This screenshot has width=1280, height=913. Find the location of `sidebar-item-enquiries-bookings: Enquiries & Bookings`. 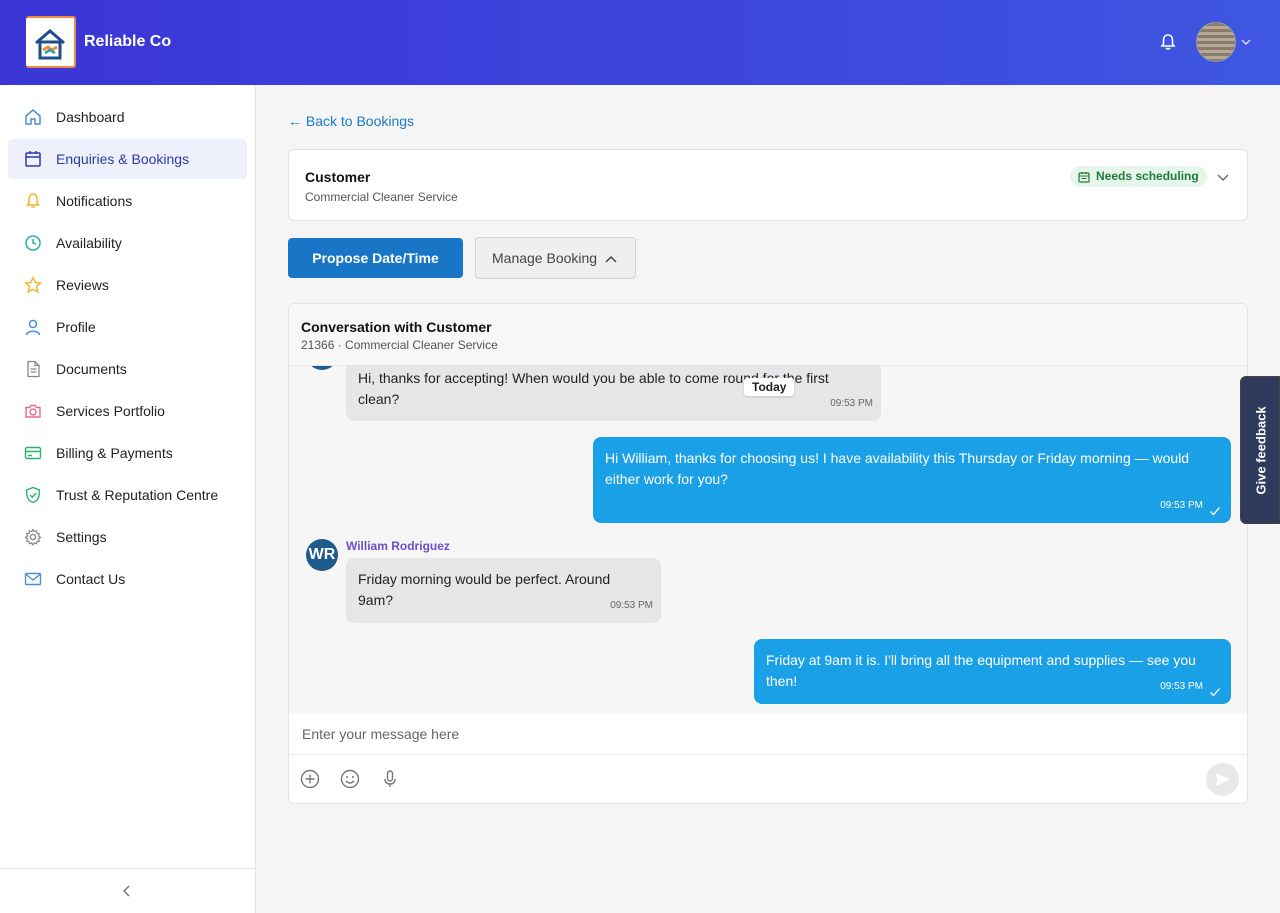

sidebar-item-enquiries-bookings: Enquiries & Bookings is located at coordinates (127, 159).